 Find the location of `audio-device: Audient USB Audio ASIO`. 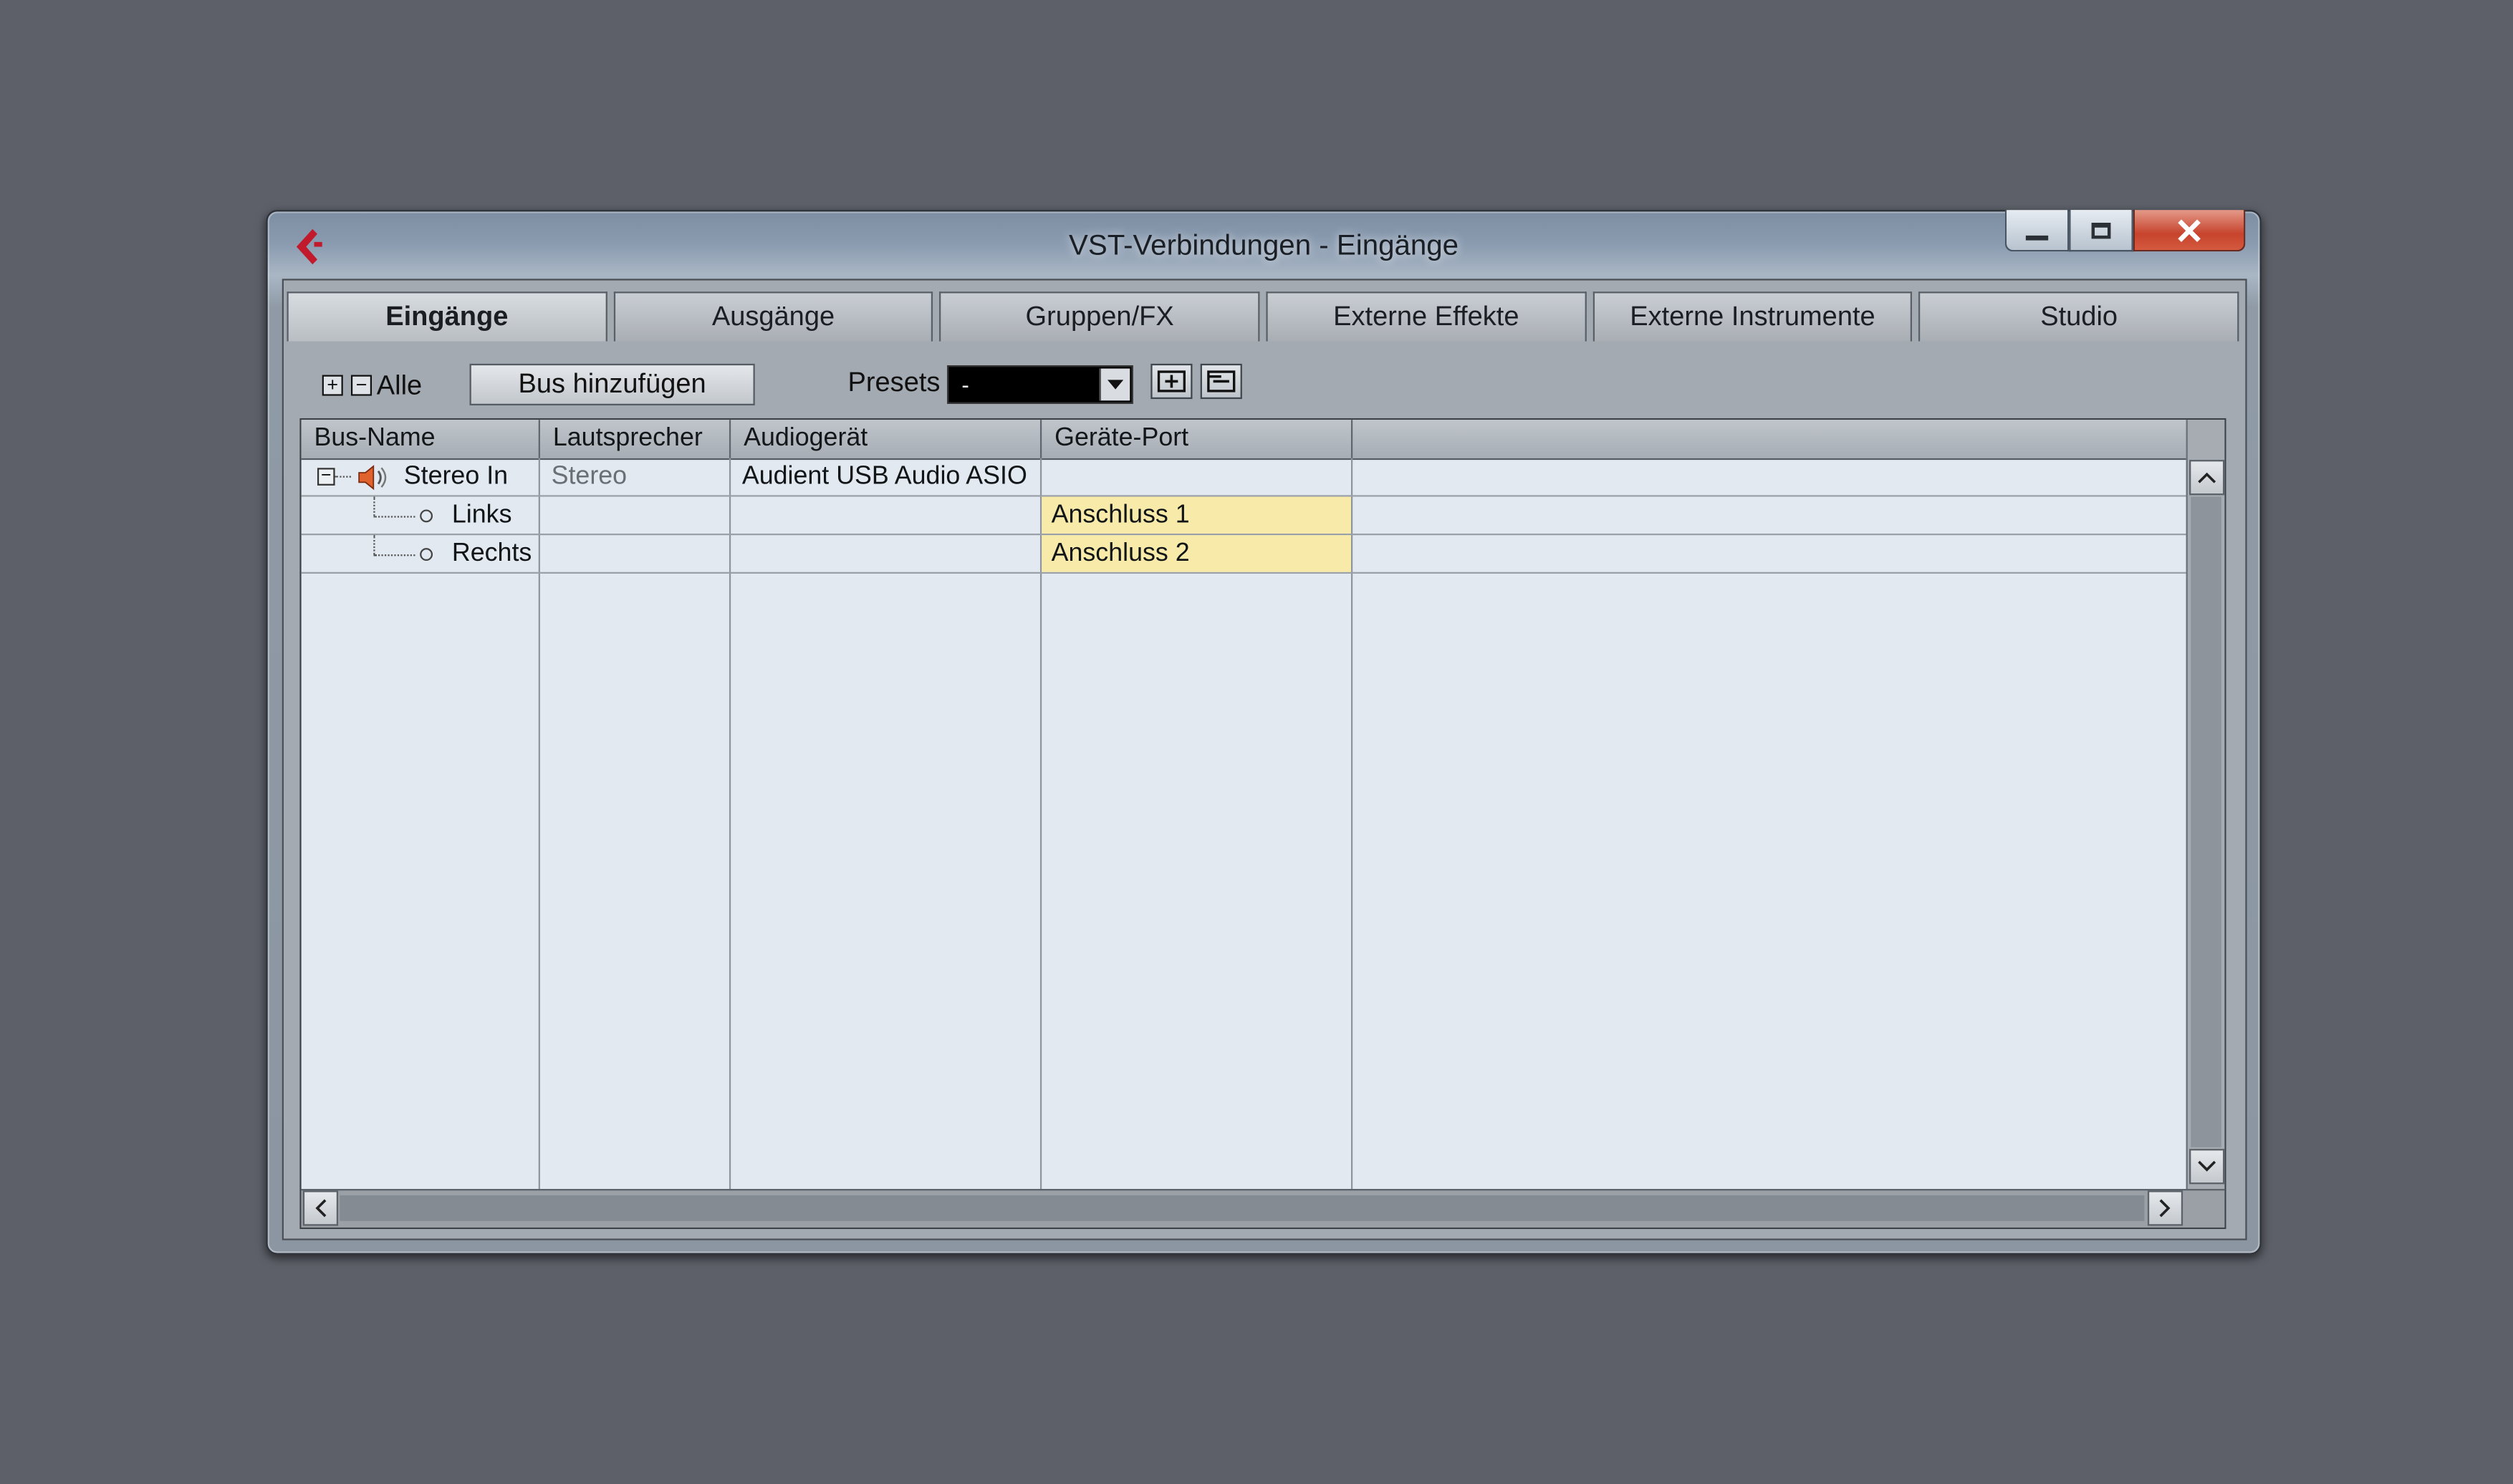

audio-device: Audient USB Audio ASIO is located at coordinates (890, 476).